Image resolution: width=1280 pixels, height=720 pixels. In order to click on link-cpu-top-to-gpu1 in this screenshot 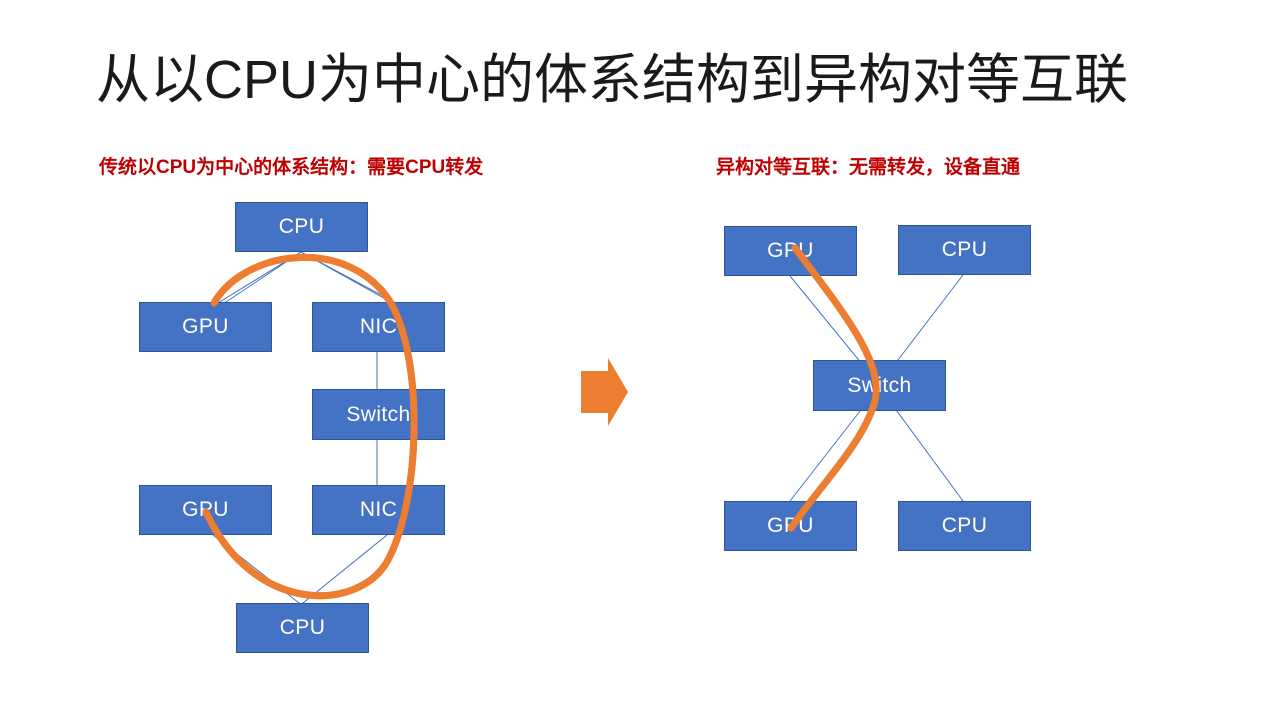, I will do `click(259, 277)`.